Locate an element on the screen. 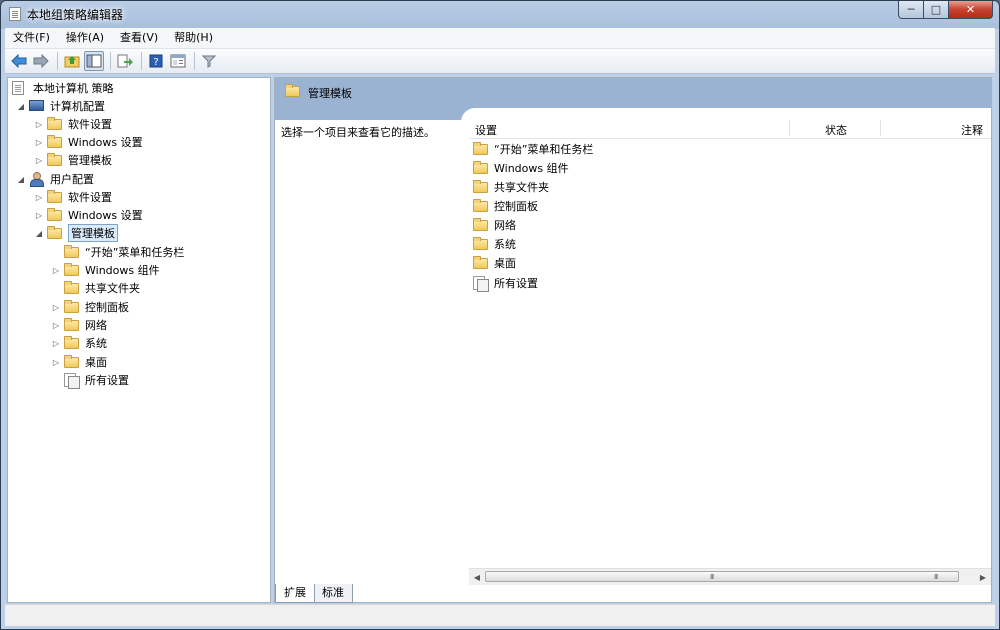 The width and height of the screenshot is (1000, 630). column-status: 状态 is located at coordinates (836, 130).